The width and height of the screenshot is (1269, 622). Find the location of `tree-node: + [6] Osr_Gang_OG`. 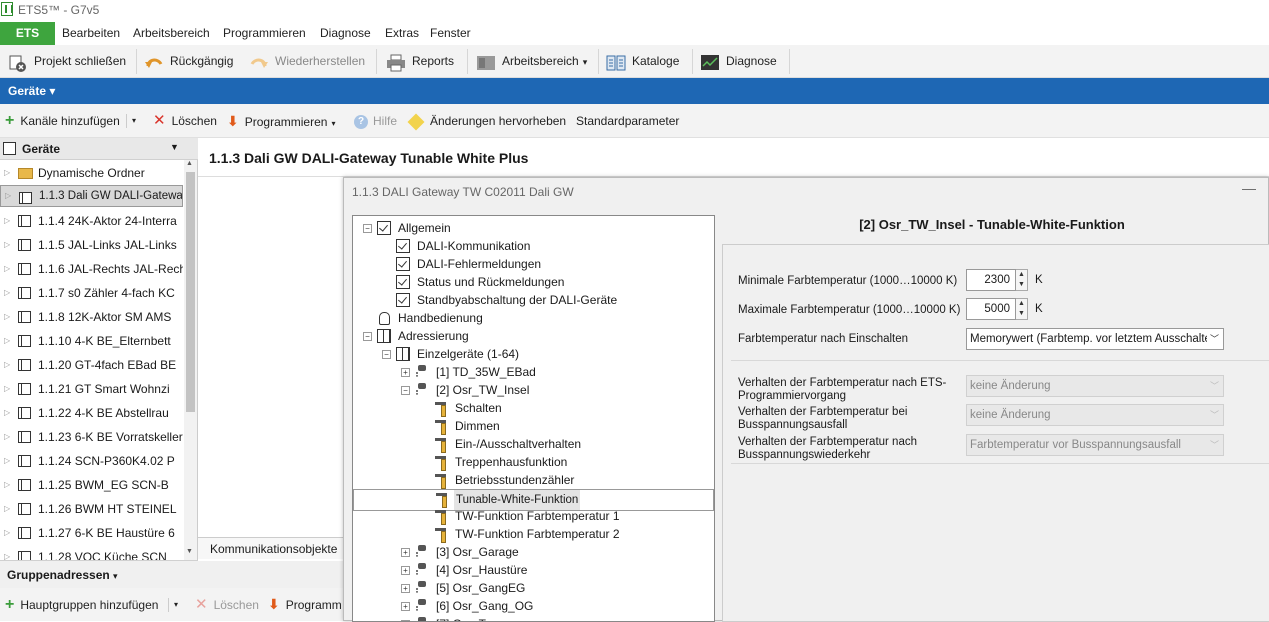

tree-node: + [6] Osr_Gang_OG is located at coordinates (533, 606).